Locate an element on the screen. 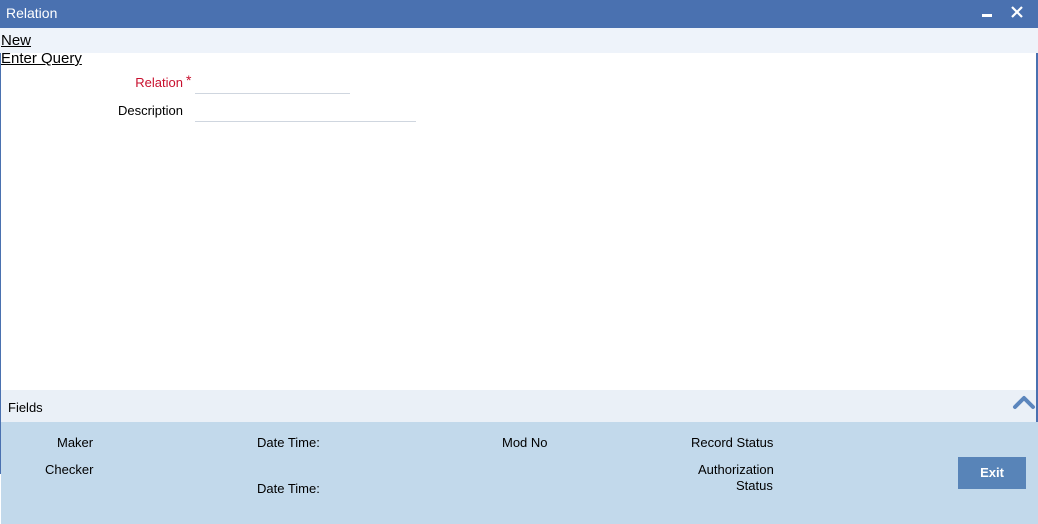  maker-datetime-label: Date Time: is located at coordinates (288, 442).